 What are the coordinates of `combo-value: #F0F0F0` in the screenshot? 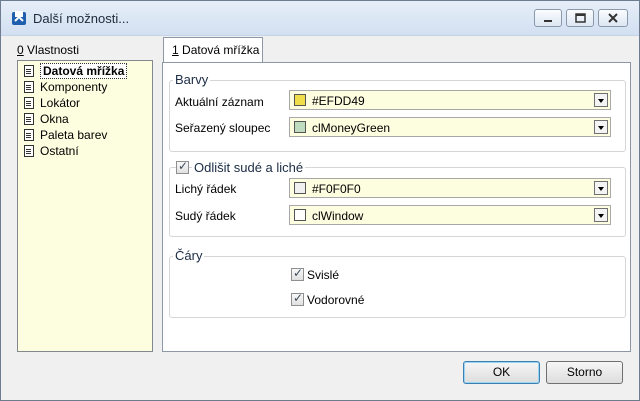 It's located at (336, 189).